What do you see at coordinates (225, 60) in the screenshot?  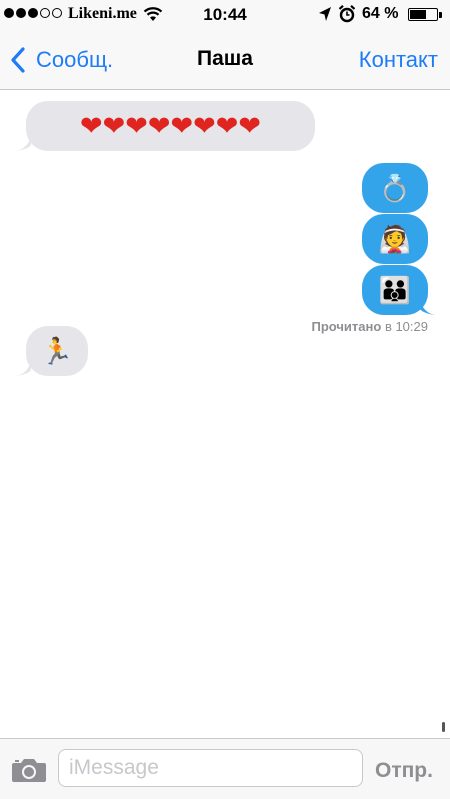 I see `navigation-bar: Сообщ. Паша Контакт` at bounding box center [225, 60].